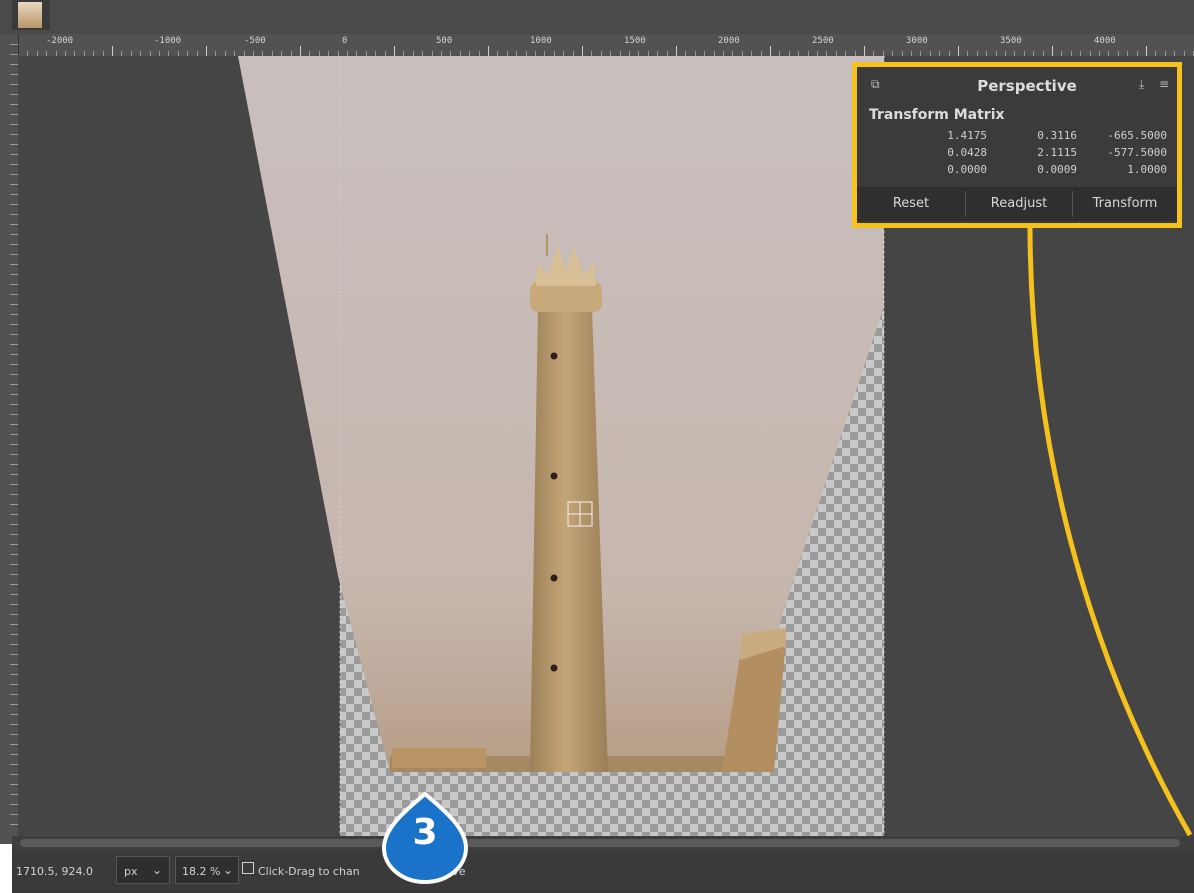  What do you see at coordinates (168, 41) in the screenshot?
I see `ruler-label: -1000` at bounding box center [168, 41].